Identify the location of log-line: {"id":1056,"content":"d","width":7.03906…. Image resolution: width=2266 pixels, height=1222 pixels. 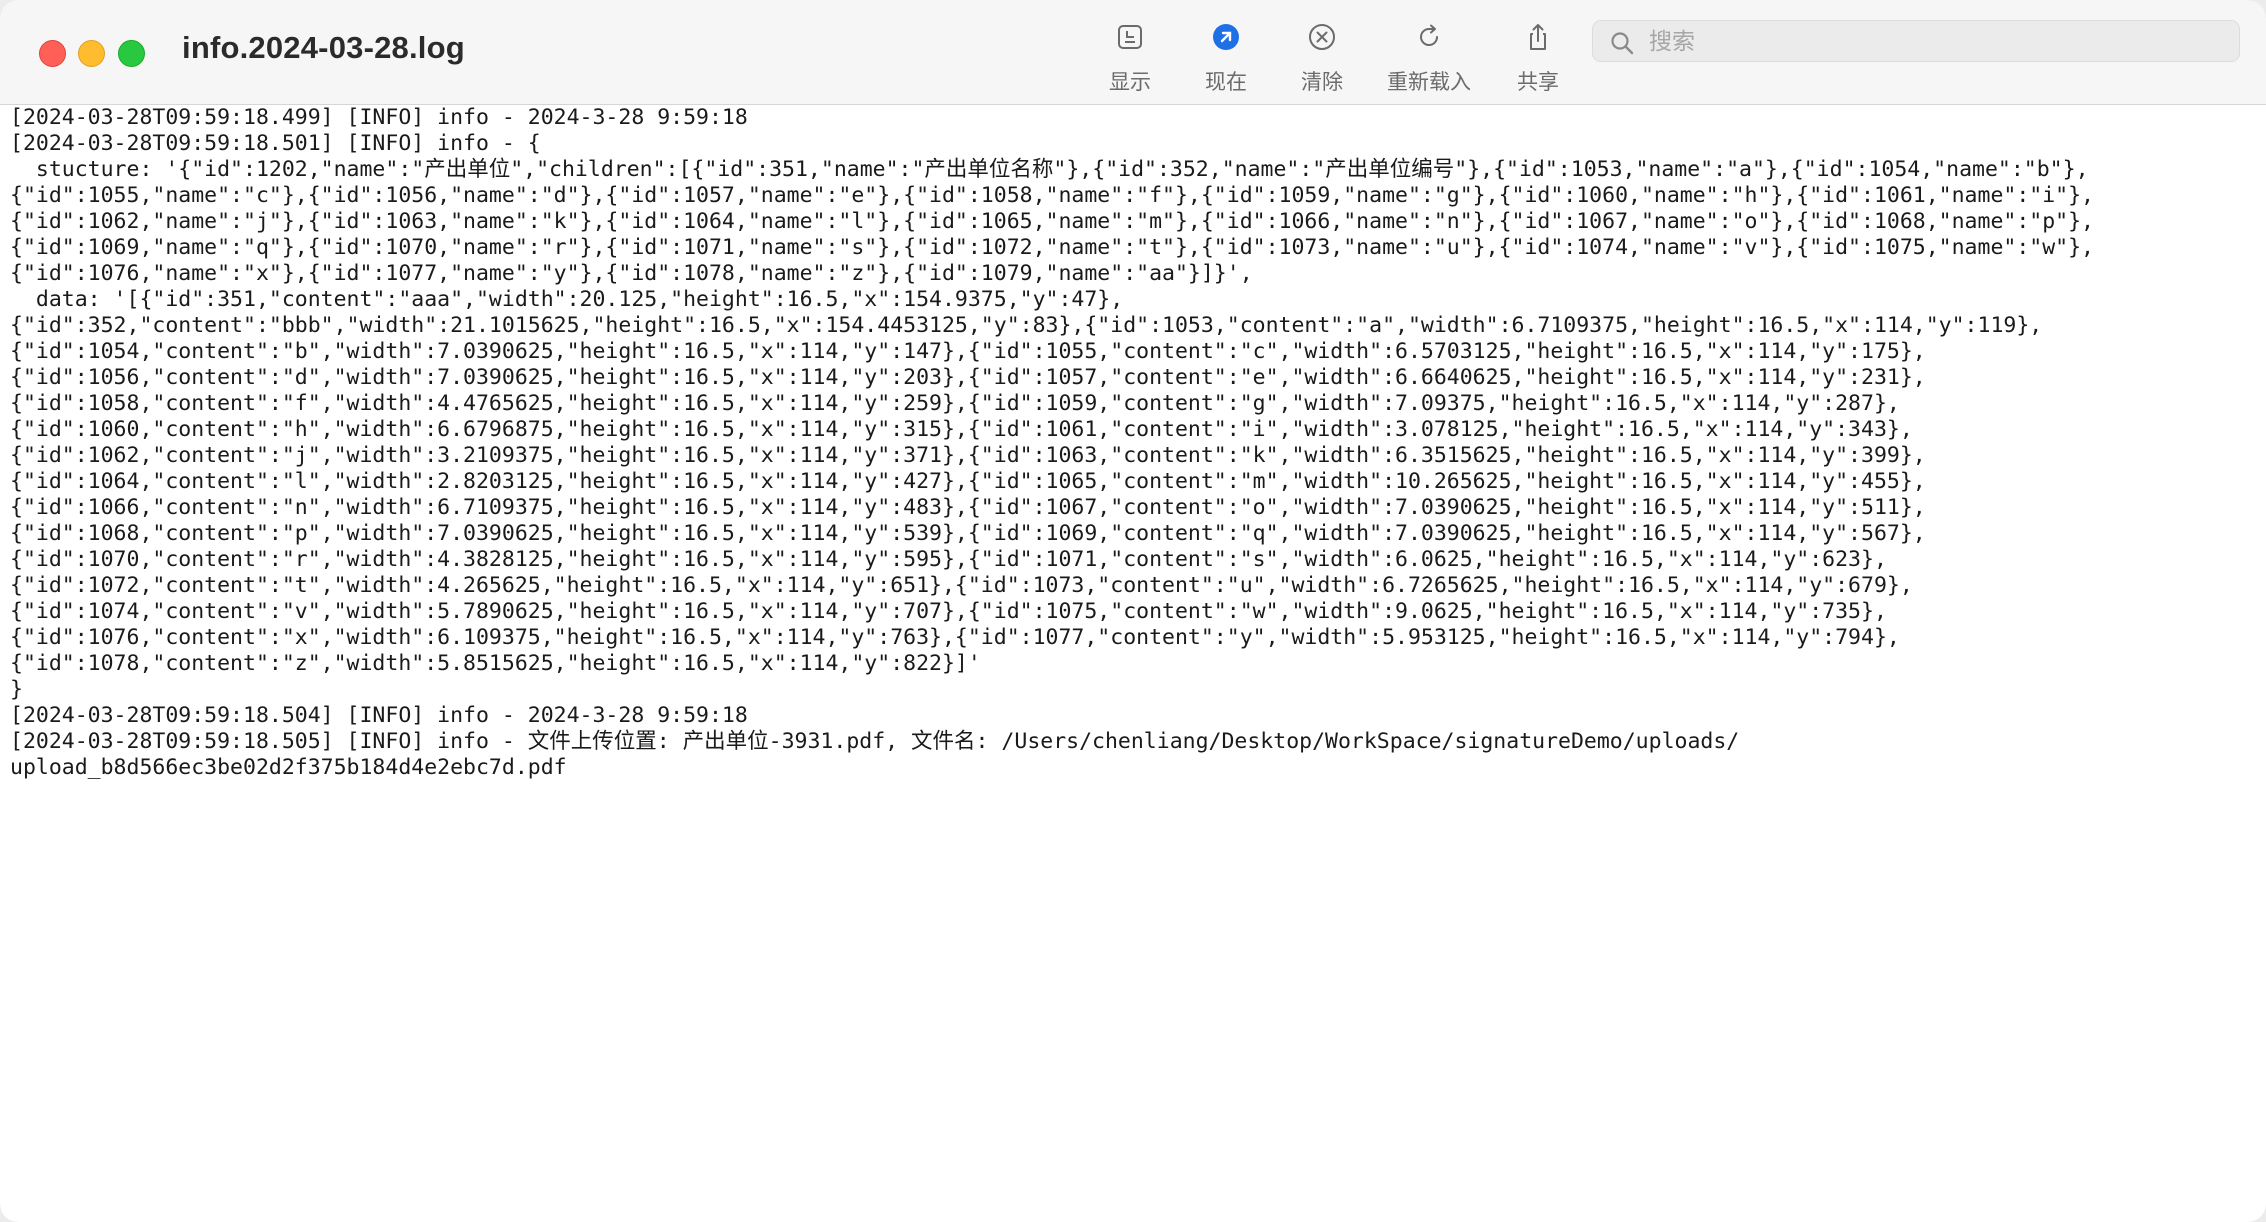
(968, 377).